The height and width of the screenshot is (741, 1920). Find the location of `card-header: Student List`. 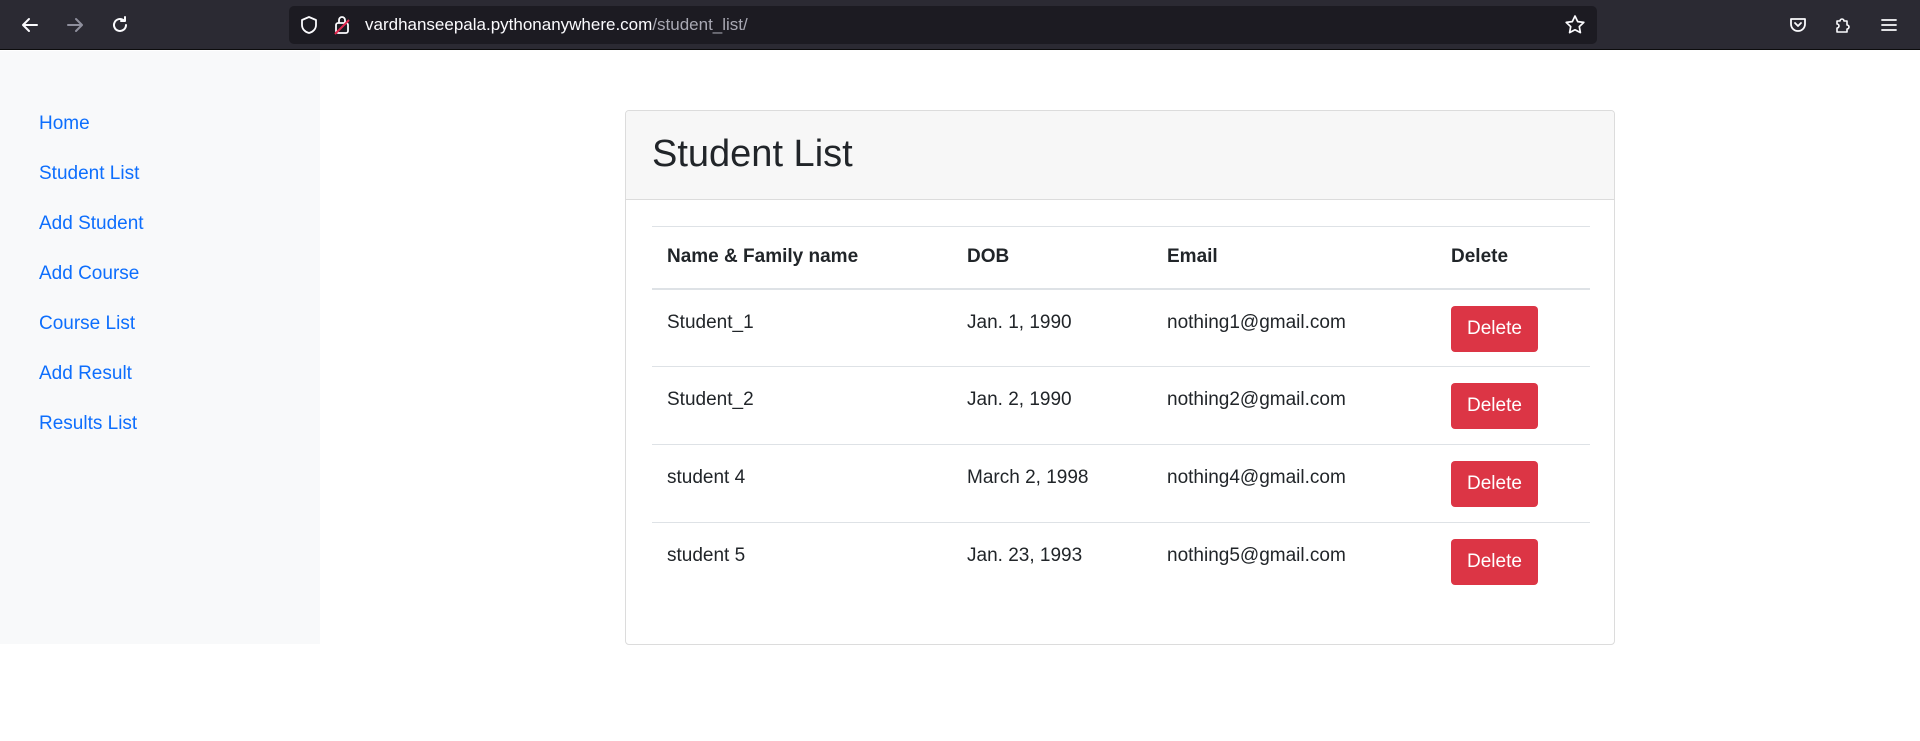

card-header: Student List is located at coordinates (1120, 155).